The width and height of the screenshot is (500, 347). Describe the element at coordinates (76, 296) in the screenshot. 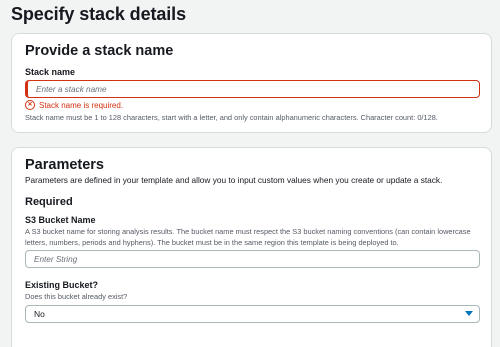

I see `existing-bucket-description: Does this bucket already exist?` at that location.